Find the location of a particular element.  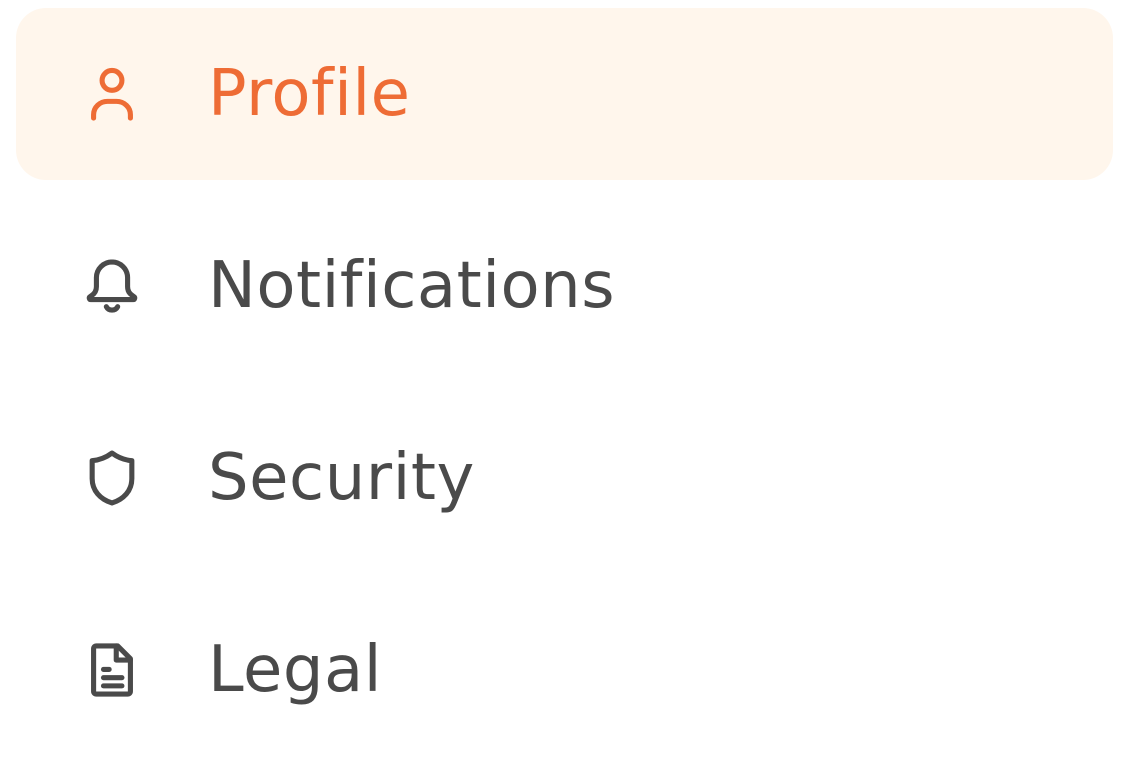

user-icon is located at coordinates (112, 94).